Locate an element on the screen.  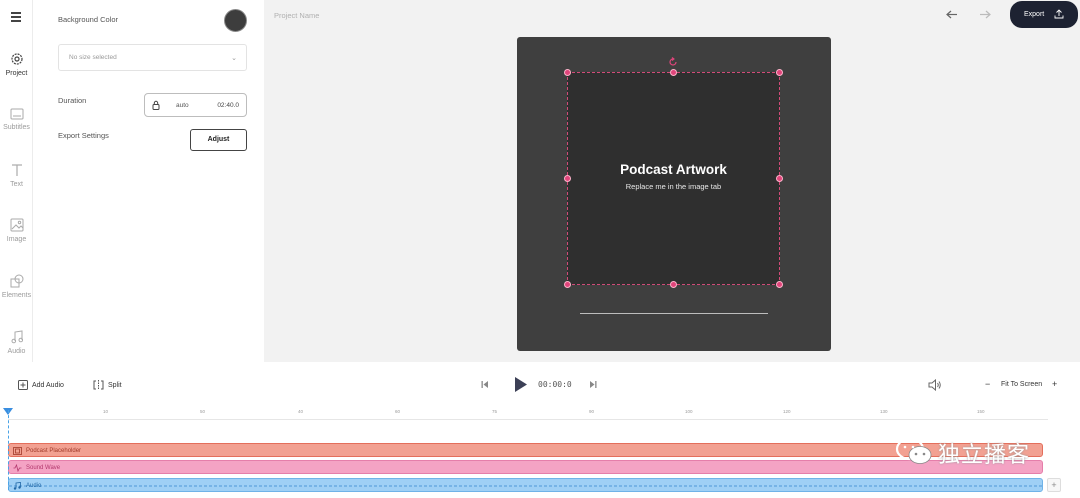
menu-icon is located at coordinates (16, 17).